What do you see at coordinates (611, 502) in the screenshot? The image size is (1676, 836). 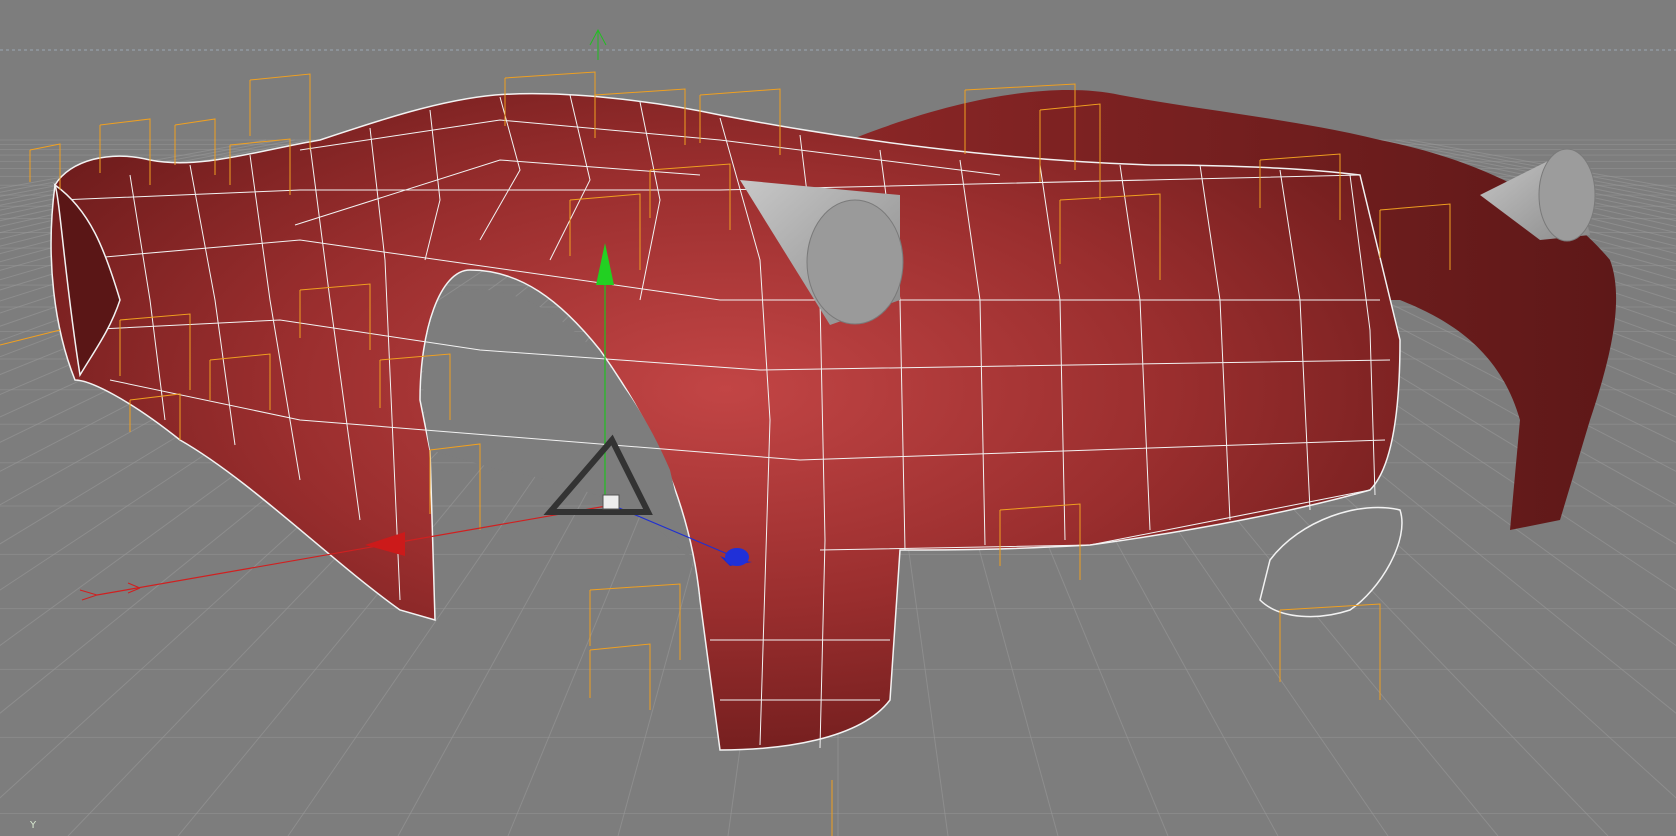 I see `object-center-cube-icon` at bounding box center [611, 502].